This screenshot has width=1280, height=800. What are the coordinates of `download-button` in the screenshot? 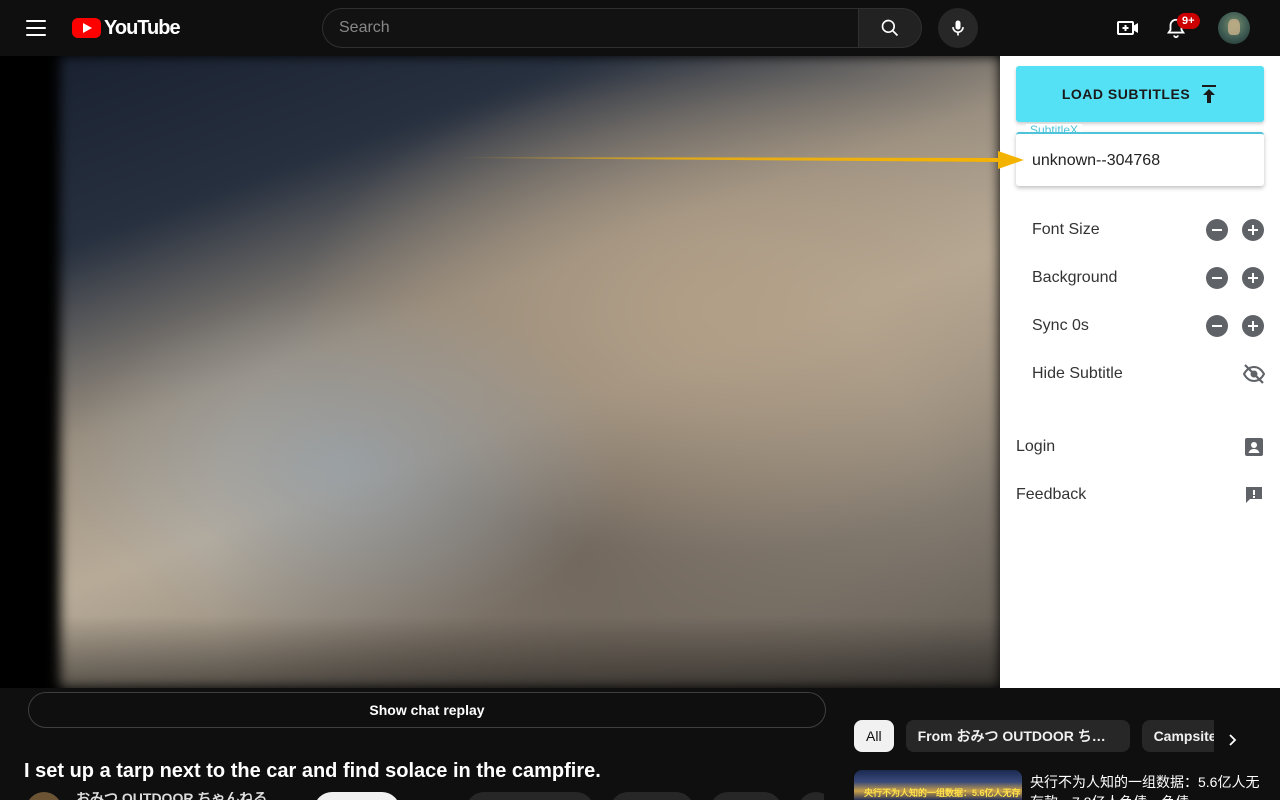 It's located at (746, 796).